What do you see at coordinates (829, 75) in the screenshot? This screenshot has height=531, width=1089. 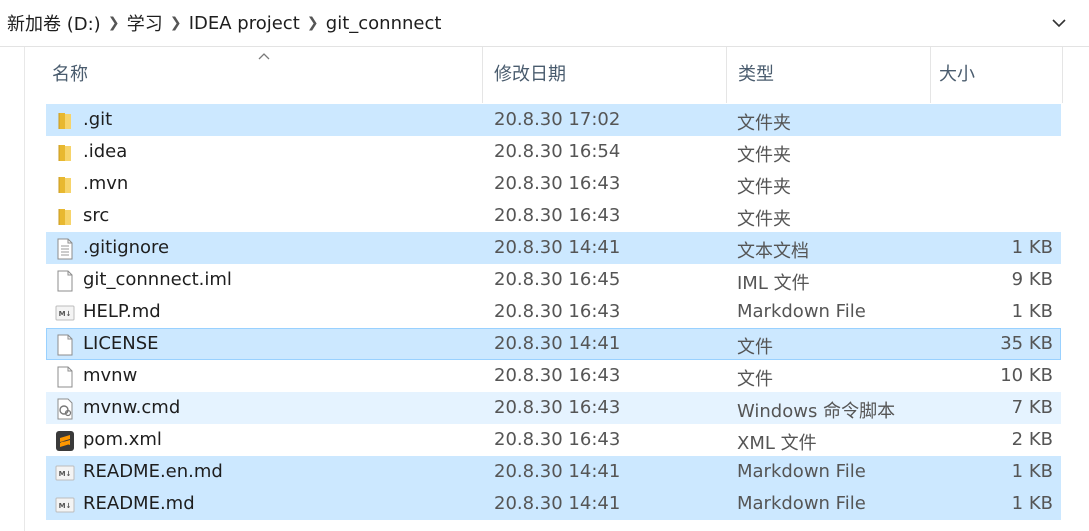 I see `column-header-type: 类型` at bounding box center [829, 75].